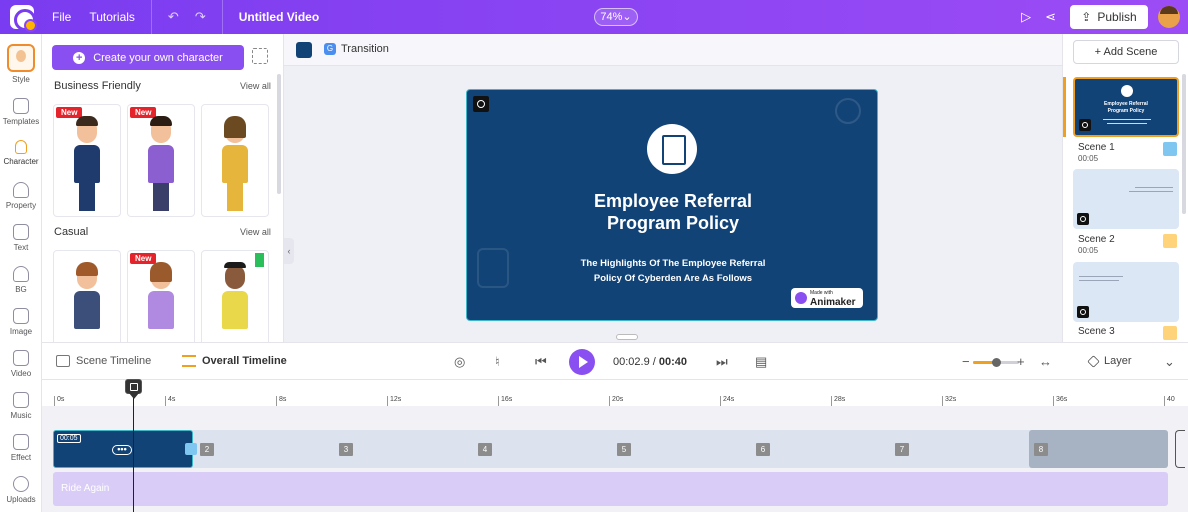  What do you see at coordinates (1126, 52) in the screenshot?
I see `add-scene-button: + Add Scene` at bounding box center [1126, 52].